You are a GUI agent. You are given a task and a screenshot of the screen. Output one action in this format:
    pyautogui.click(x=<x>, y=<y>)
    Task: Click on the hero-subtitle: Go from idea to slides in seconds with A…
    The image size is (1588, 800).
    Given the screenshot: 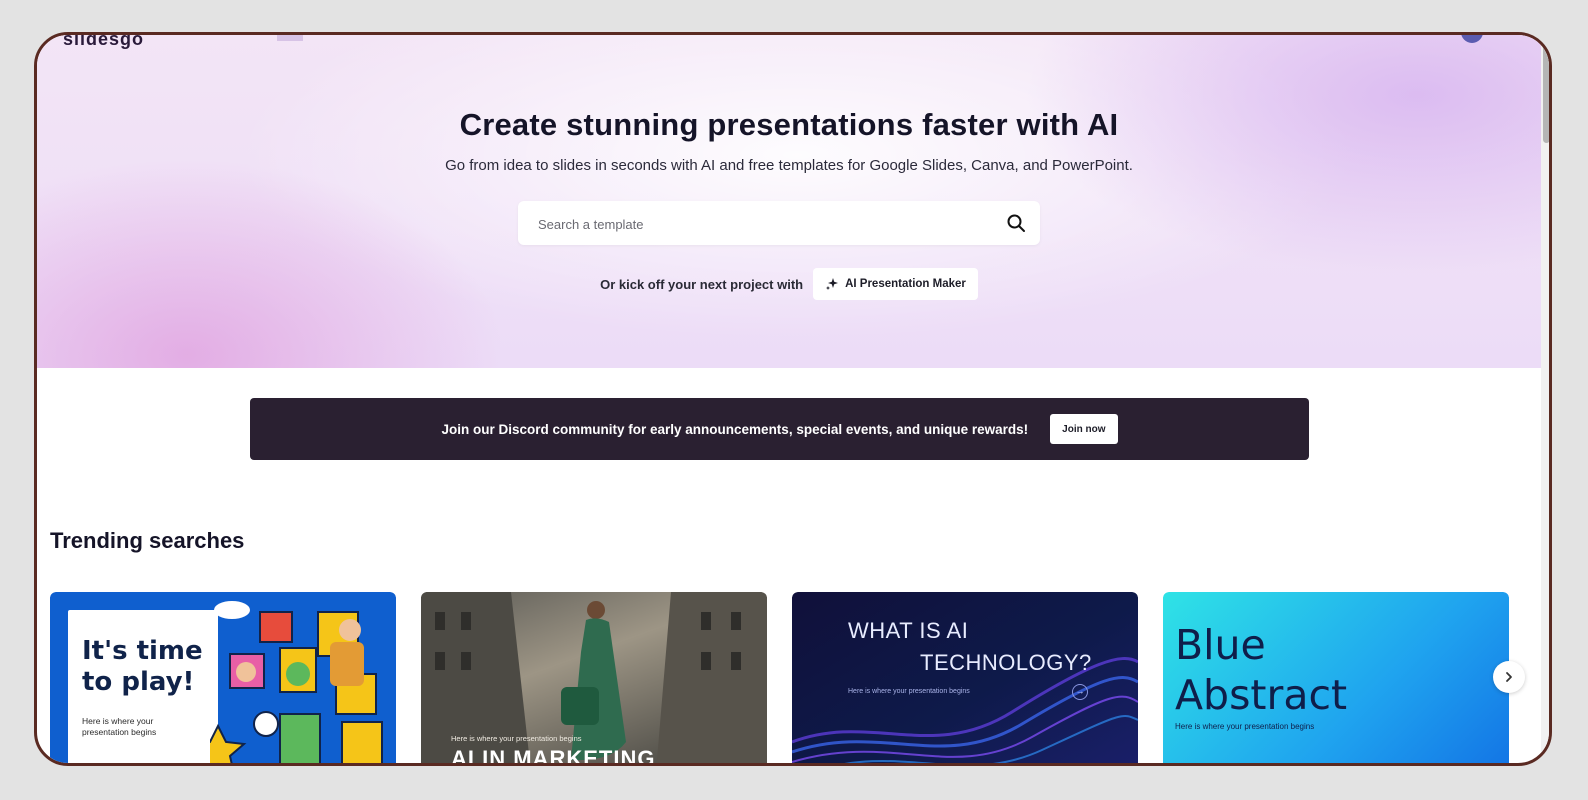 What is the action you would take?
    pyautogui.click(x=789, y=165)
    